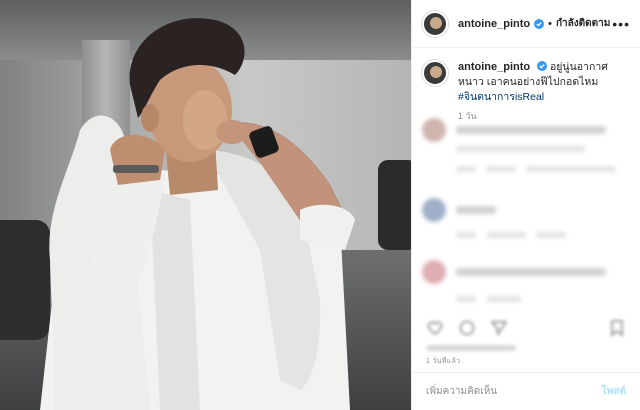  Describe the element at coordinates (443, 361) in the screenshot. I see `post-timestamp: 1 วันที่แล้ว` at that location.